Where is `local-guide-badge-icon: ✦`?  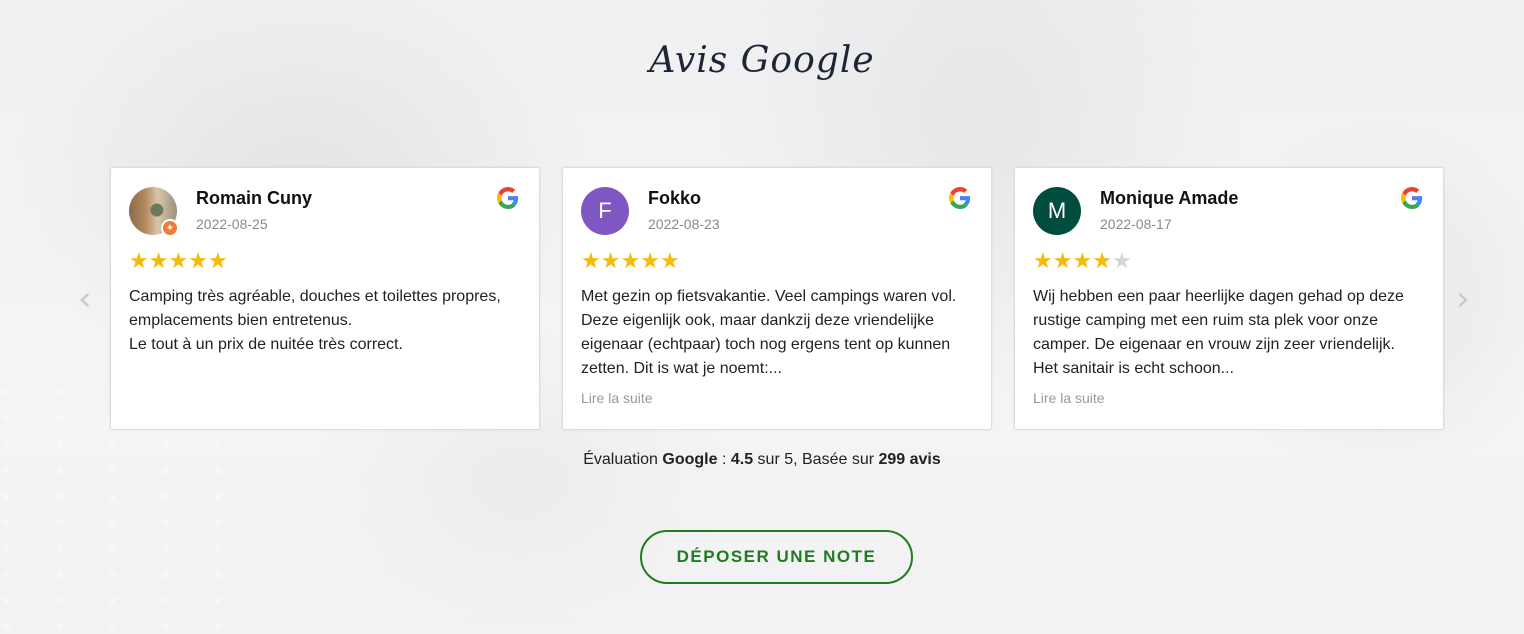
local-guide-badge-icon: ✦ is located at coordinates (170, 228).